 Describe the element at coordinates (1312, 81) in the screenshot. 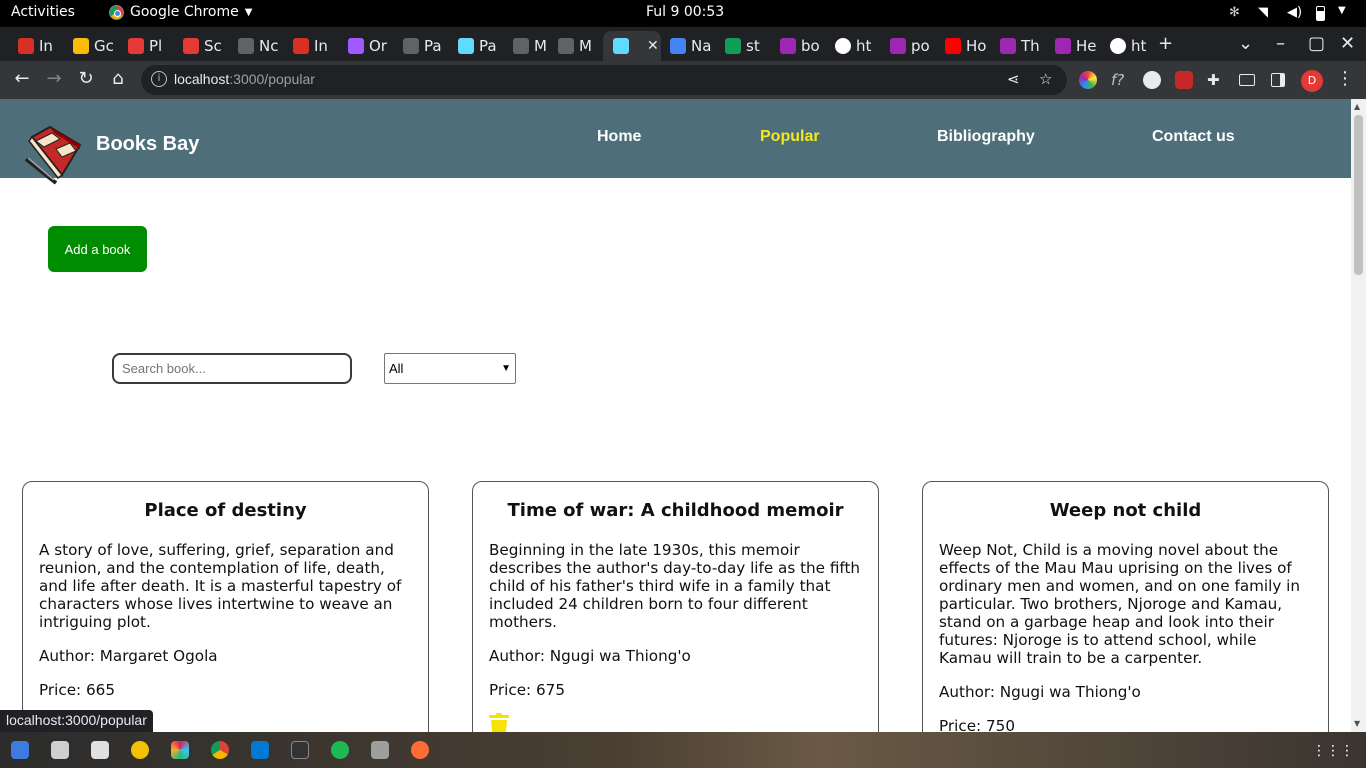

I see `profile-avatar: D` at that location.